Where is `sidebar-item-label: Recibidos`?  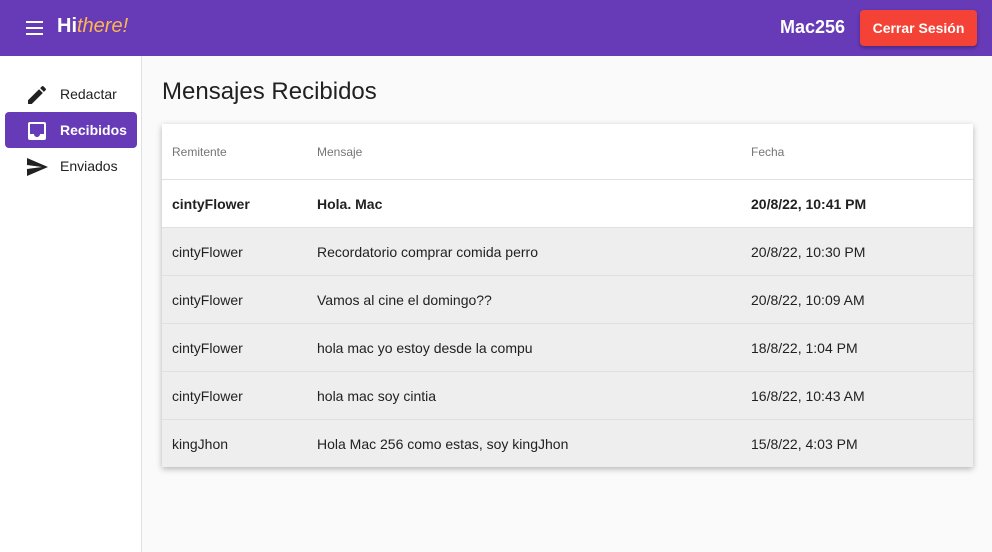 sidebar-item-label: Recibidos is located at coordinates (93, 130).